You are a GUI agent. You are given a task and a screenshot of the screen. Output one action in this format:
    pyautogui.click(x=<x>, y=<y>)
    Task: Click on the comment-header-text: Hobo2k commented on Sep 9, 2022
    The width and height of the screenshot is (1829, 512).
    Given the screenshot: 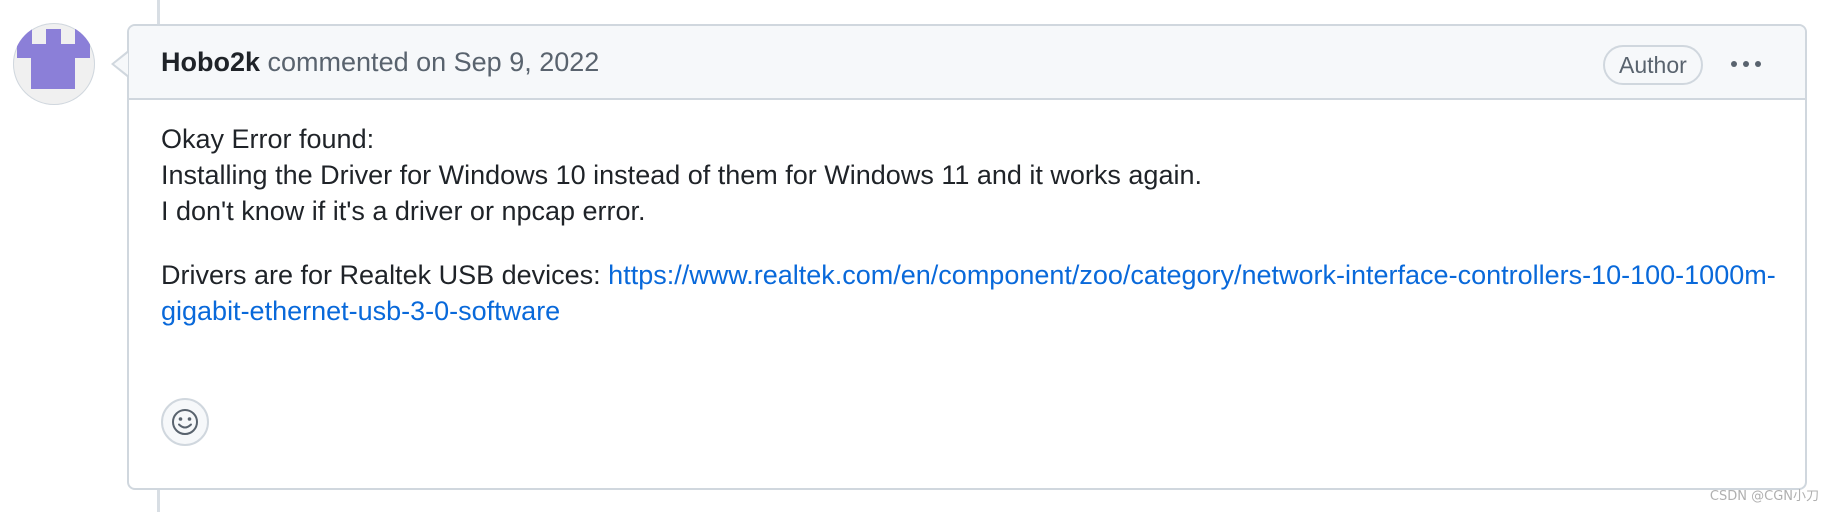 What is the action you would take?
    pyautogui.click(x=380, y=62)
    